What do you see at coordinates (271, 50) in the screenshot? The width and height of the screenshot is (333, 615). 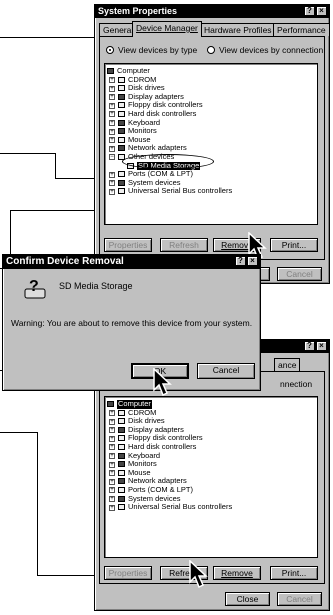 I see `radio-by-connection-label: View devices by connection` at bounding box center [271, 50].